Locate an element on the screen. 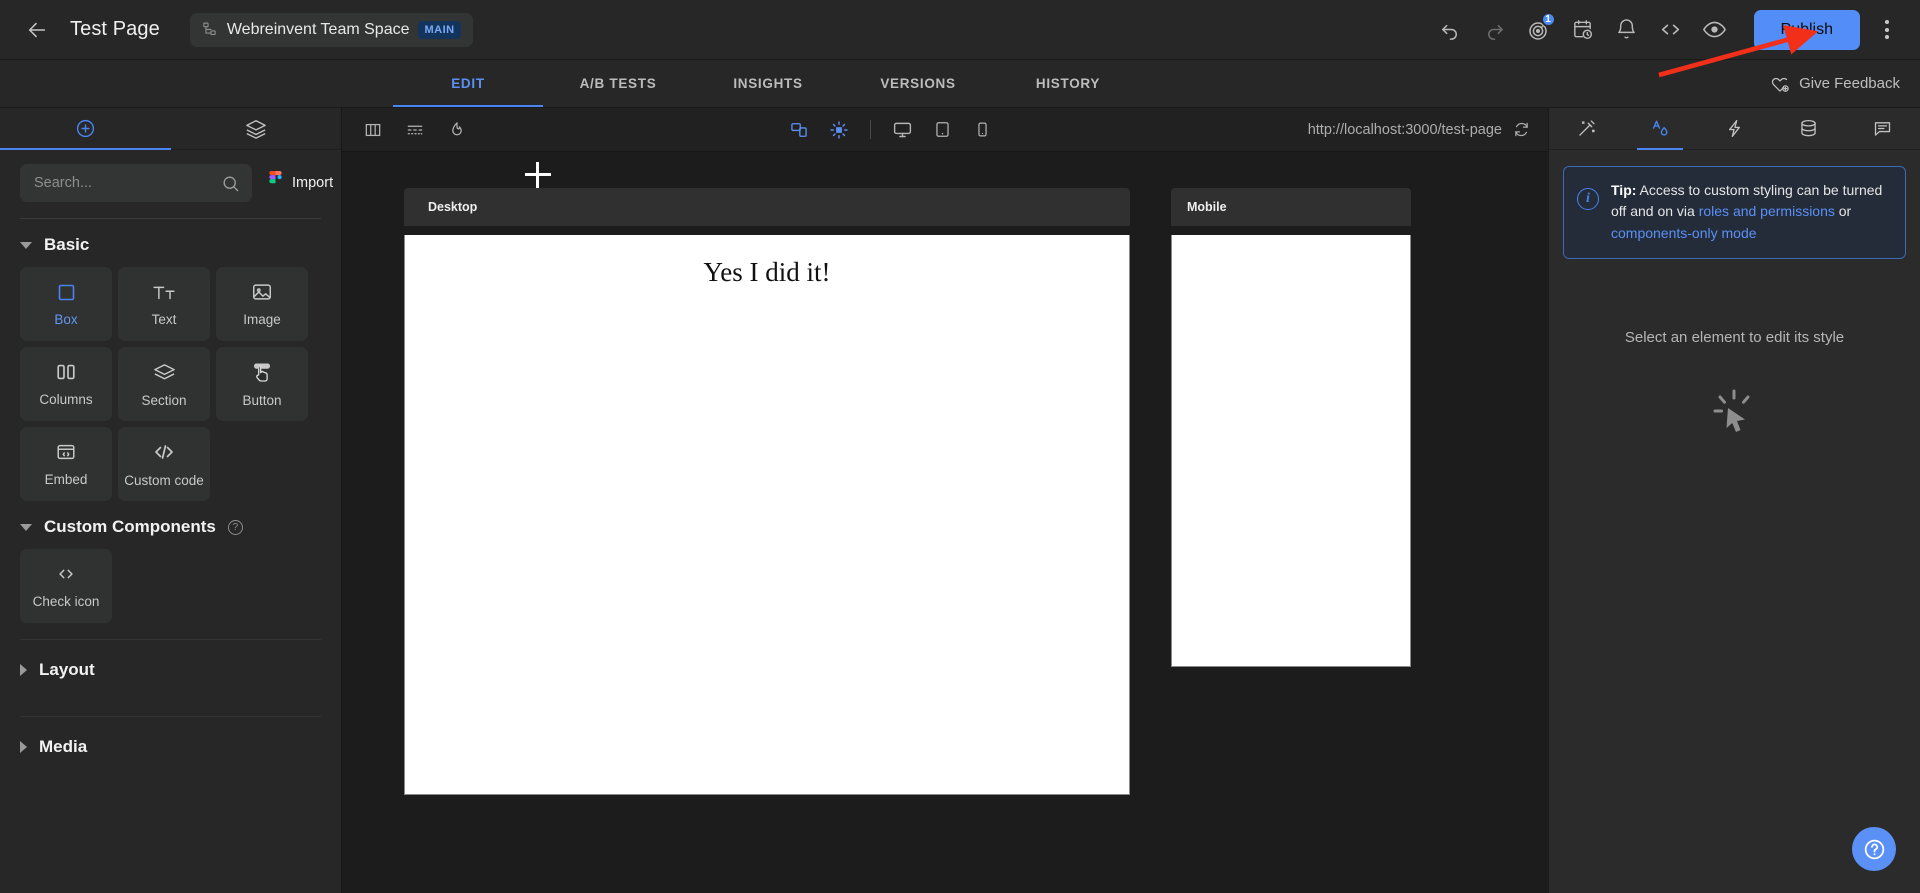  back-button is located at coordinates (37, 30).